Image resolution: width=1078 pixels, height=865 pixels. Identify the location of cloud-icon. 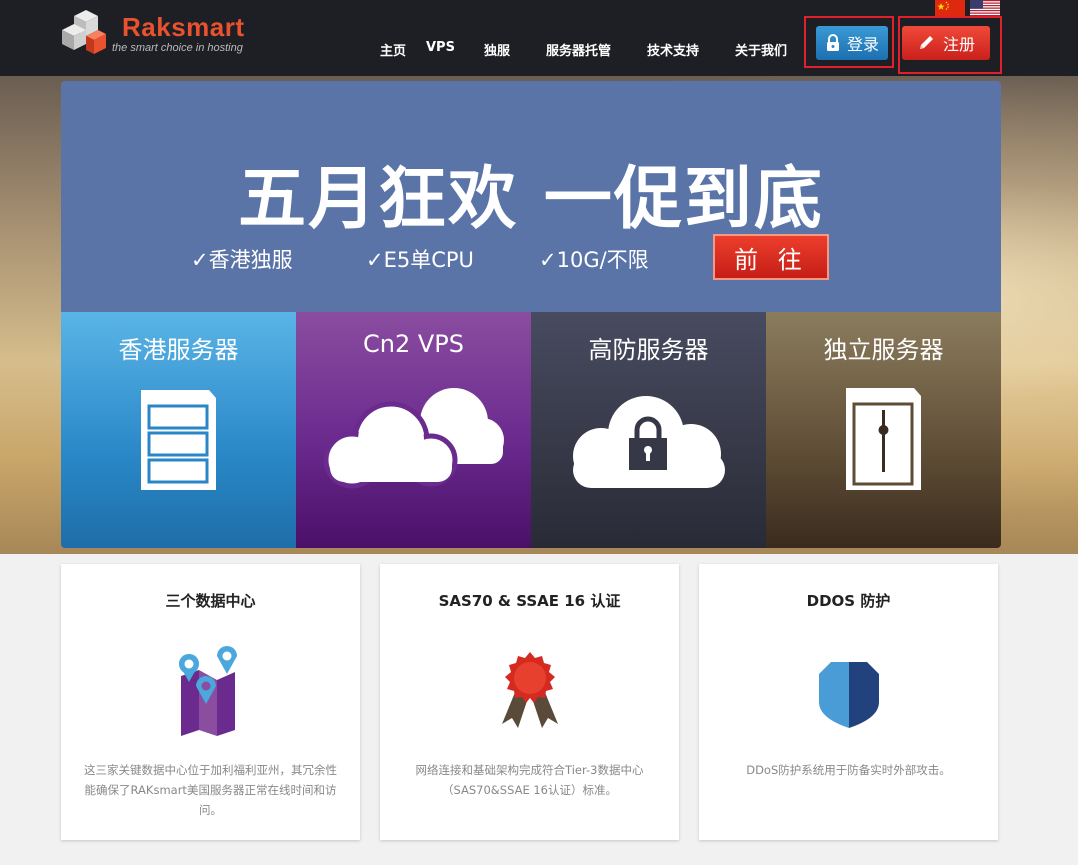
(413, 438).